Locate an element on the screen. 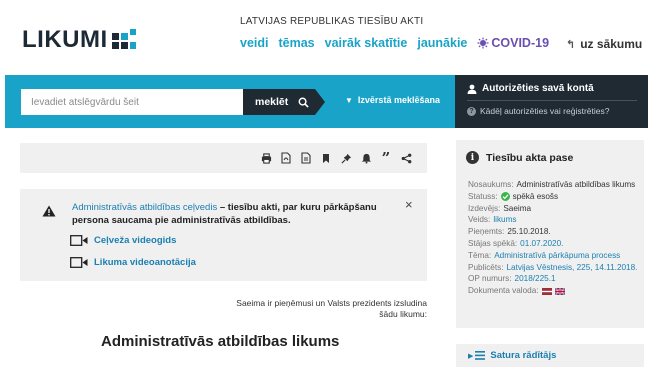 This screenshot has height=367, width=648. auth-help-link: ? Kādēļ autorizēties vai reģistrēties? is located at coordinates (538, 111).